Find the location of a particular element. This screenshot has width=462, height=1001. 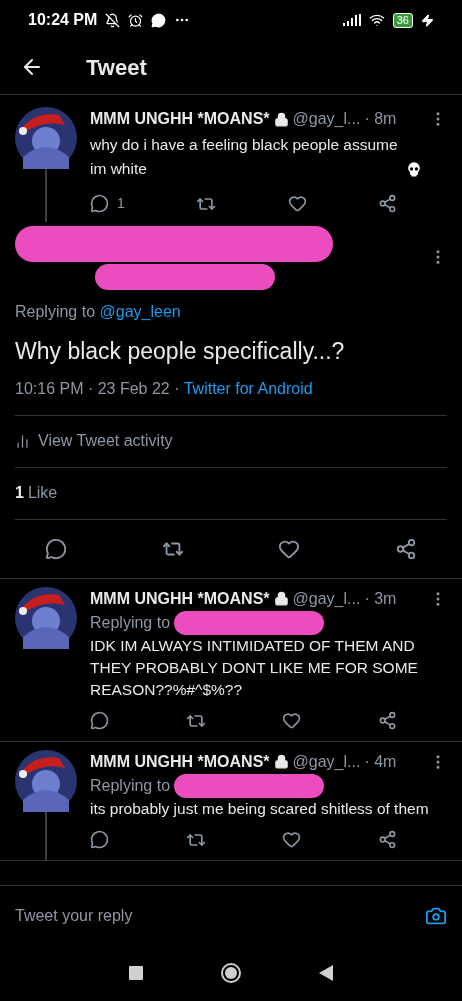

likes-label: Like is located at coordinates (42, 493).